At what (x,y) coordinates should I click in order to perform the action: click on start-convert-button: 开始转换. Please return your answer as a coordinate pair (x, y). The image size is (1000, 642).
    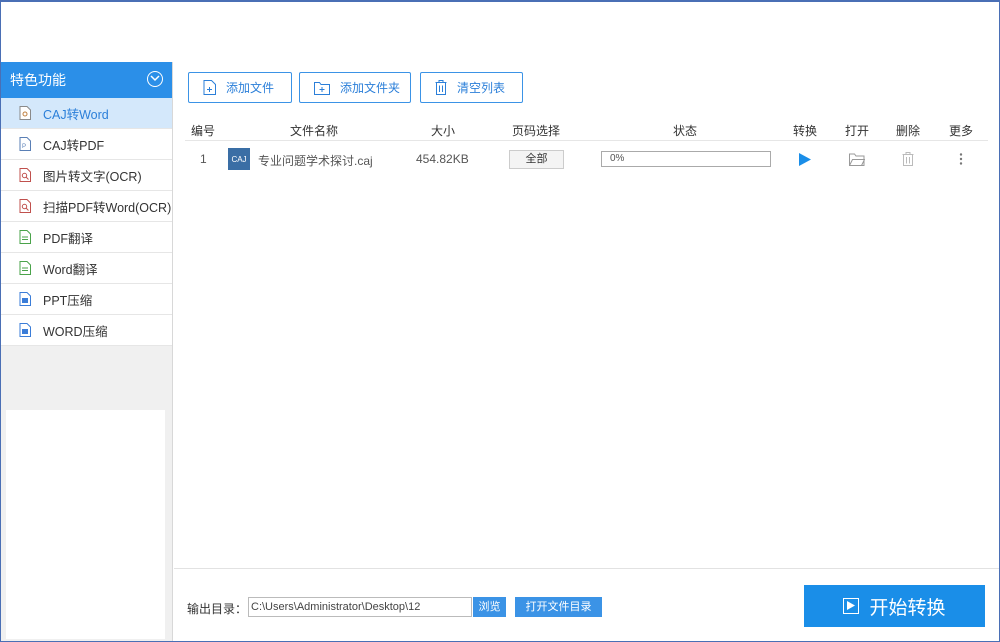
    Looking at the image, I should click on (894, 606).